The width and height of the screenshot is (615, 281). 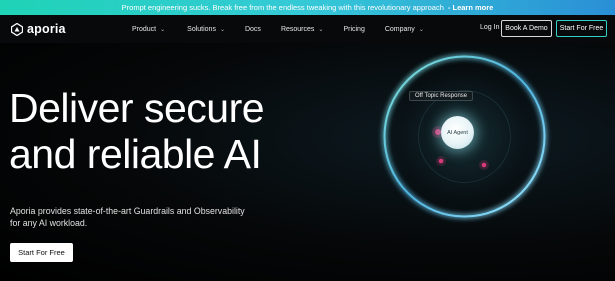 What do you see at coordinates (17, 29) in the screenshot?
I see `aporia-logo-icon` at bounding box center [17, 29].